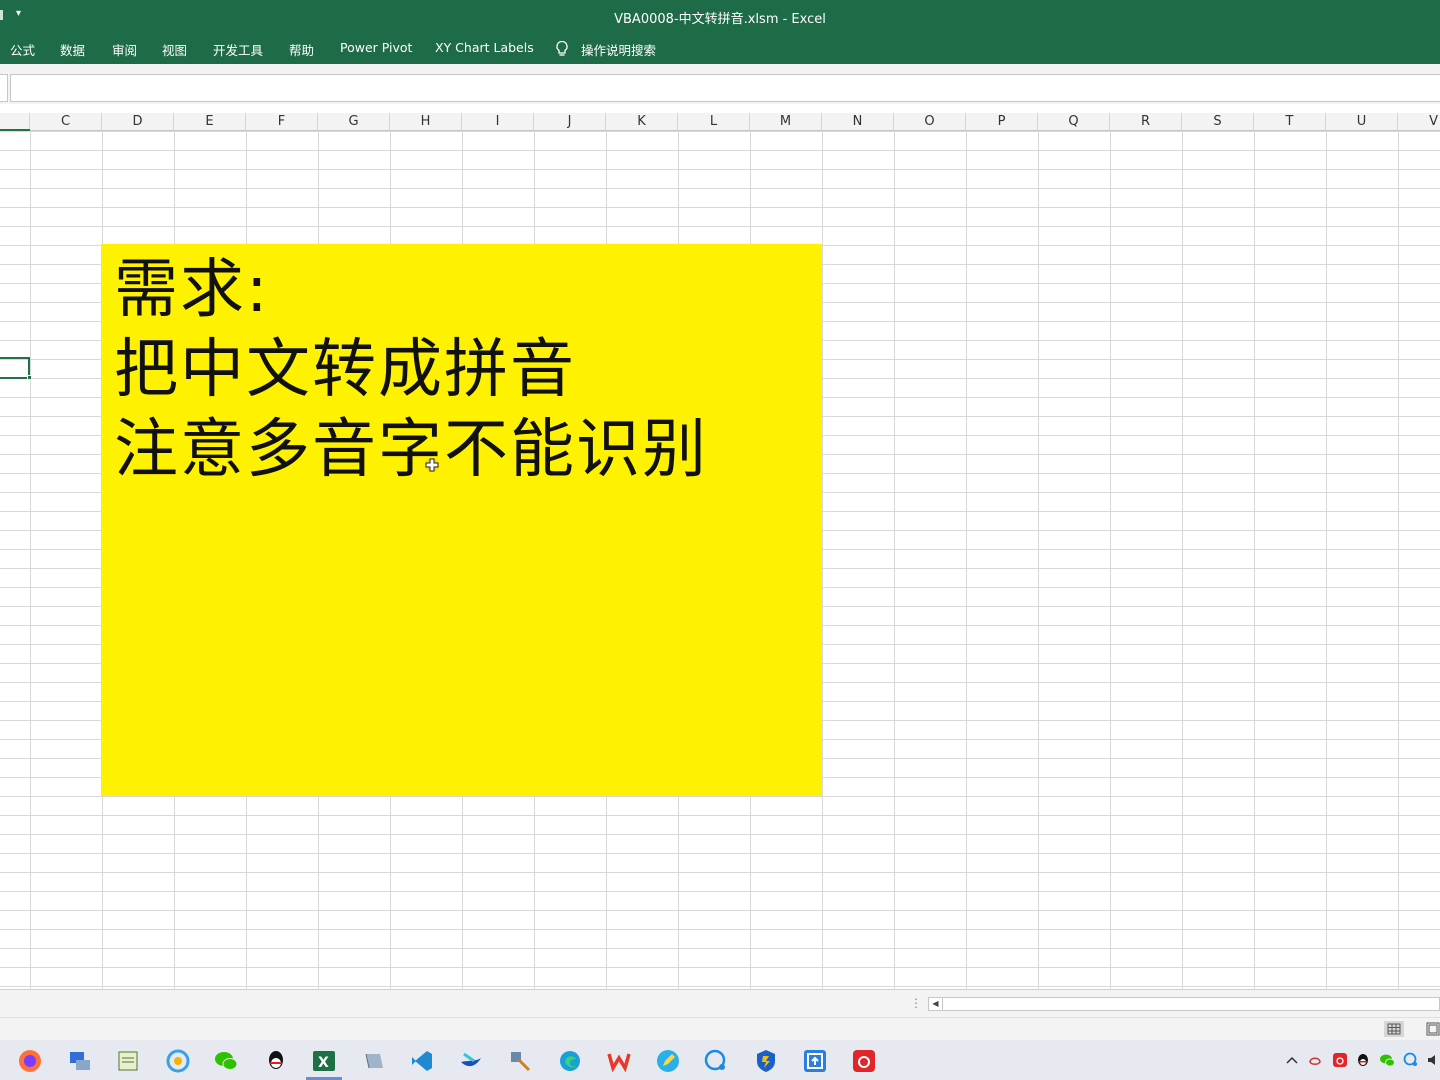 The height and width of the screenshot is (1080, 1440). What do you see at coordinates (1184, 1004) in the screenshot?
I see `horizontal-scrollbar: ◀` at bounding box center [1184, 1004].